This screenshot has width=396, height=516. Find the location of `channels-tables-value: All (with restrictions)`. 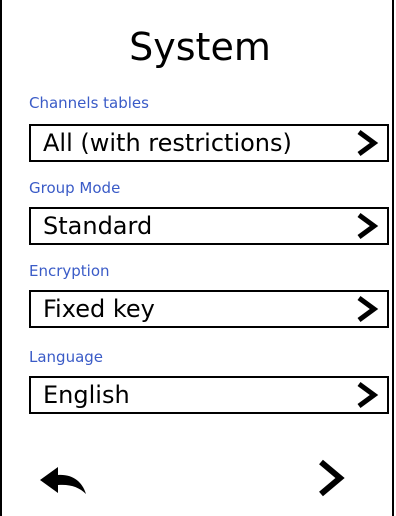

channels-tables-value: All (with restrictions) is located at coordinates (167, 143).